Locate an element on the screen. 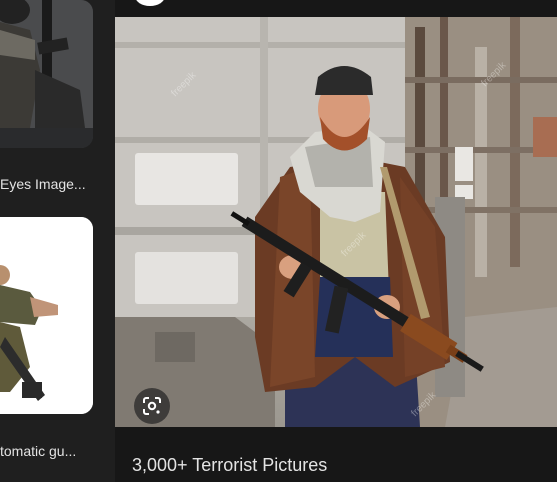  man-with-rifle-thumbnail-image is located at coordinates (46, 315).